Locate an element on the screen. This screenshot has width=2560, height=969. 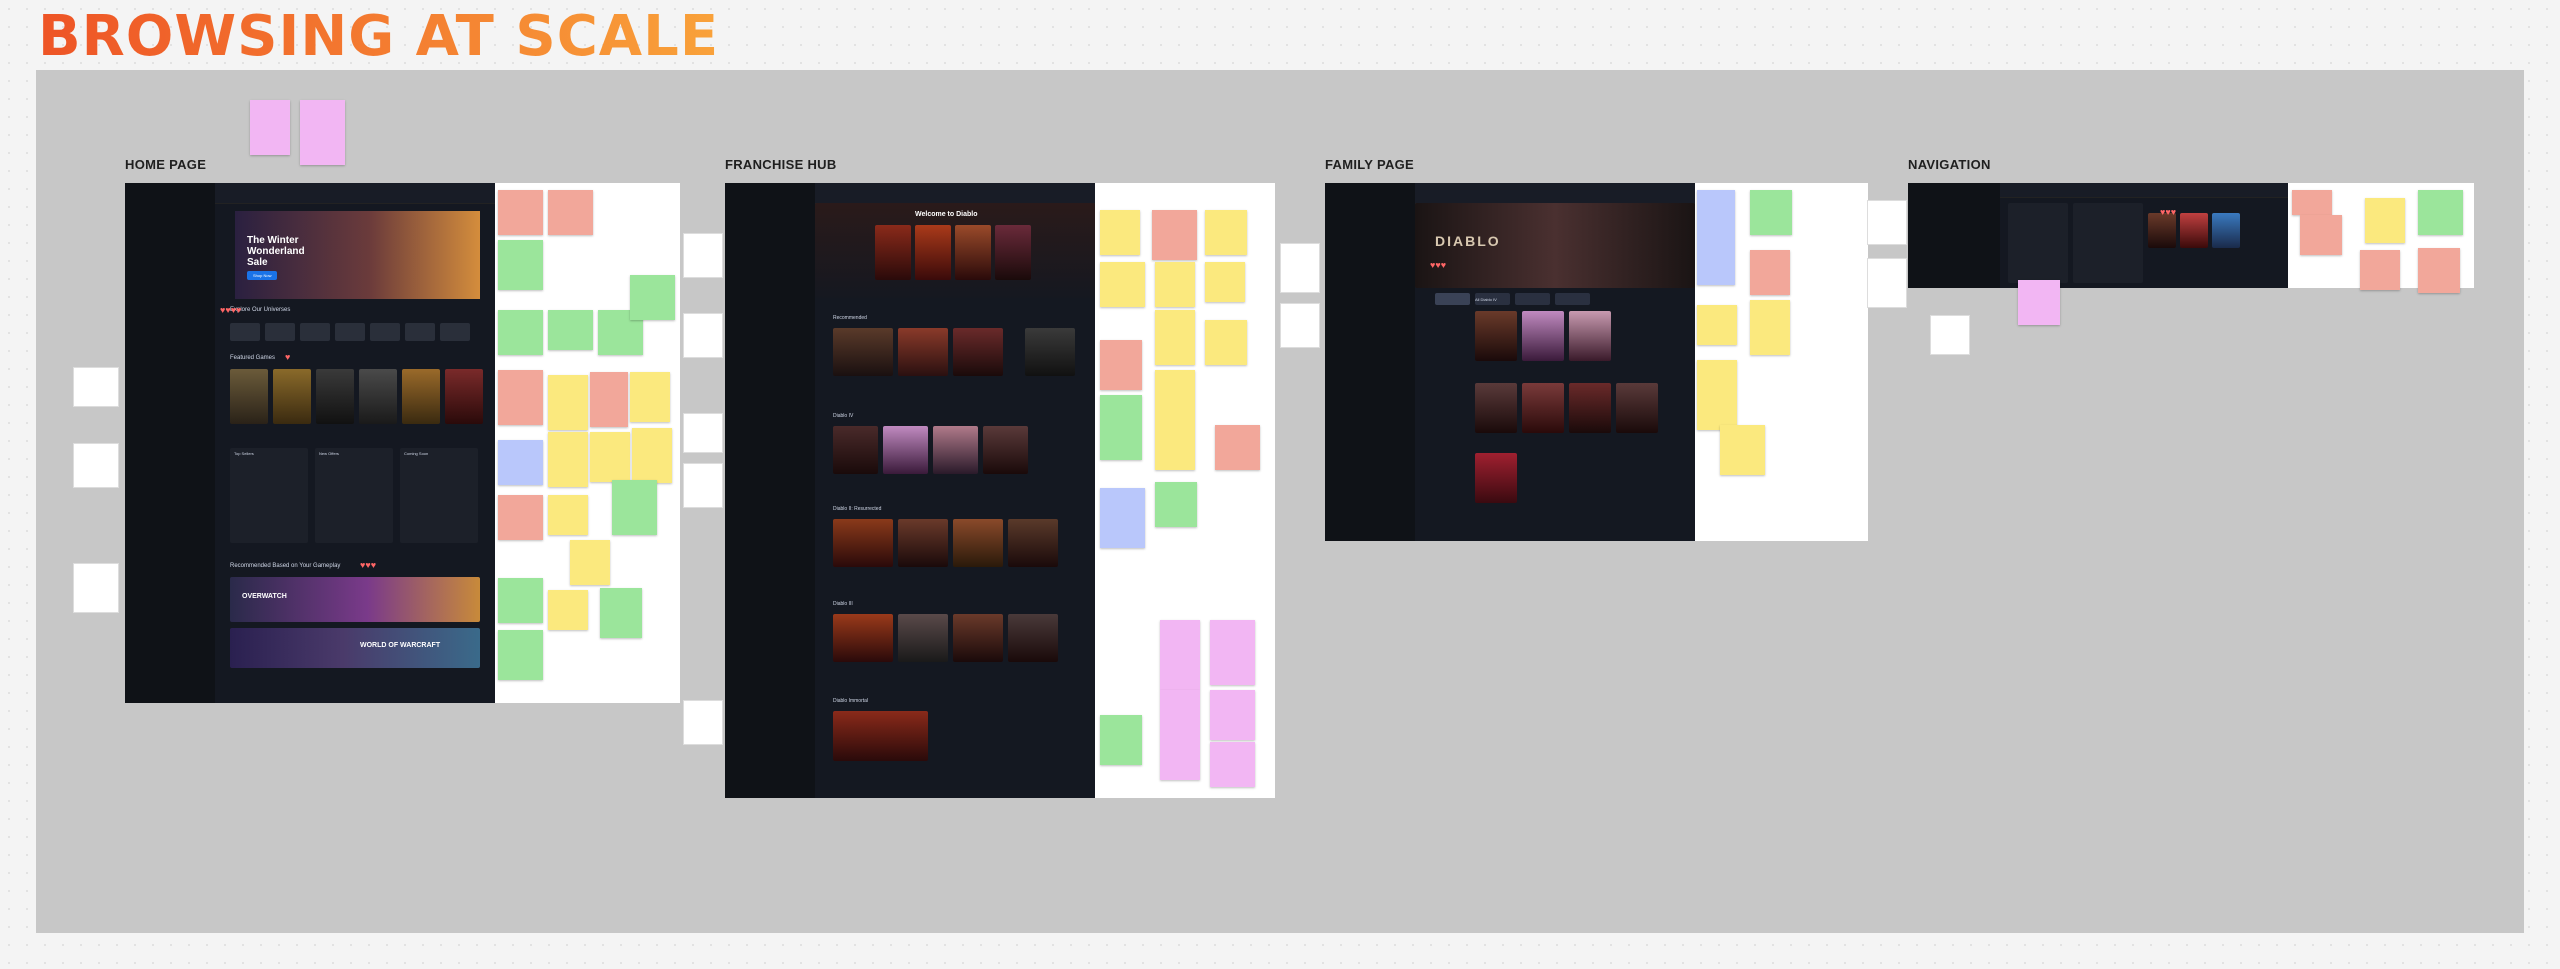
hero-shop-button: Shop Now is located at coordinates (262, 275).